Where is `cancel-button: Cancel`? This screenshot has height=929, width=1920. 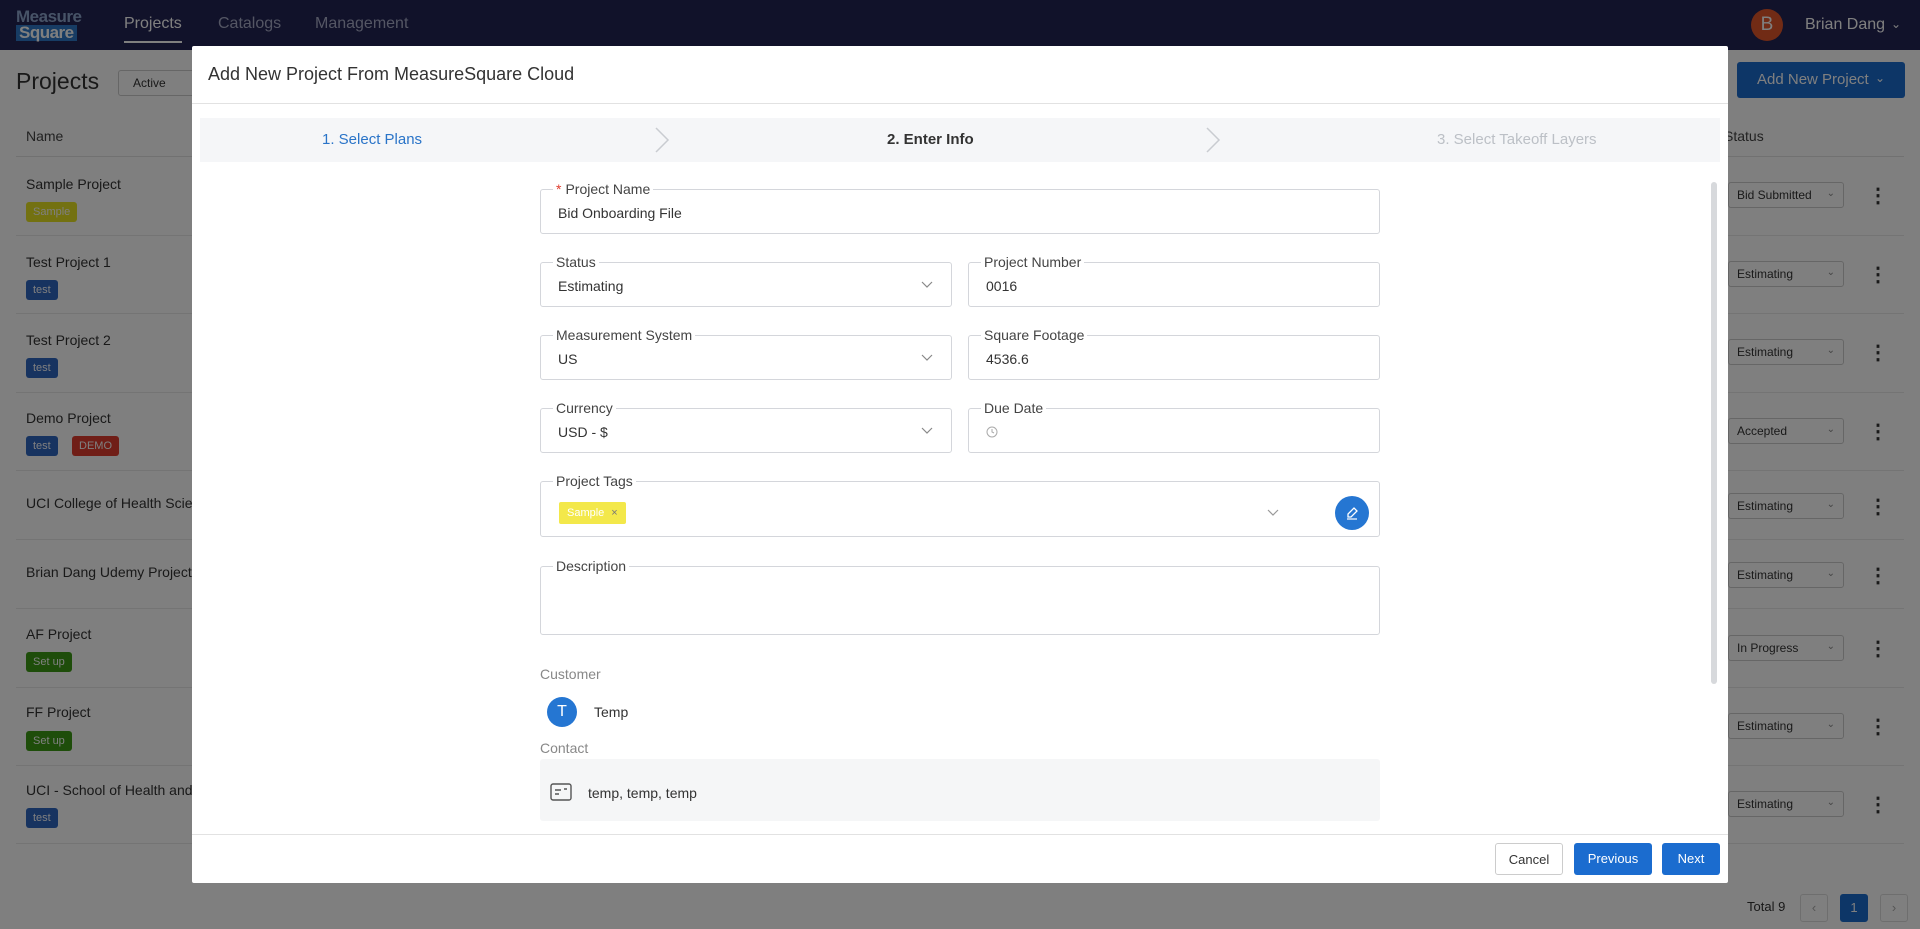 cancel-button: Cancel is located at coordinates (1529, 859).